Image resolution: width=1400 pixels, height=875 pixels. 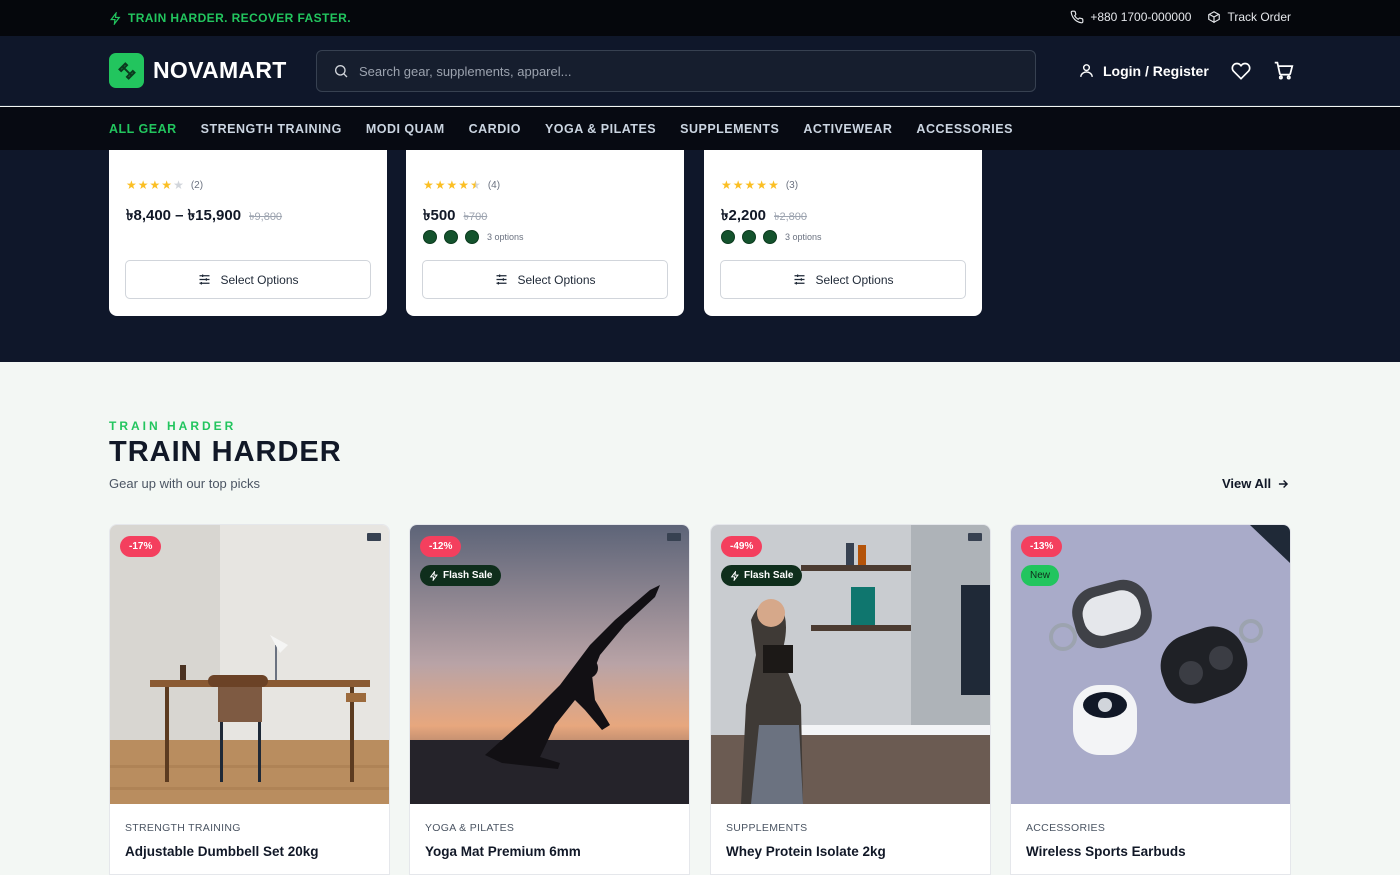 What do you see at coordinates (964, 129) in the screenshot?
I see `nav-item-accessories: ACCESSORIES` at bounding box center [964, 129].